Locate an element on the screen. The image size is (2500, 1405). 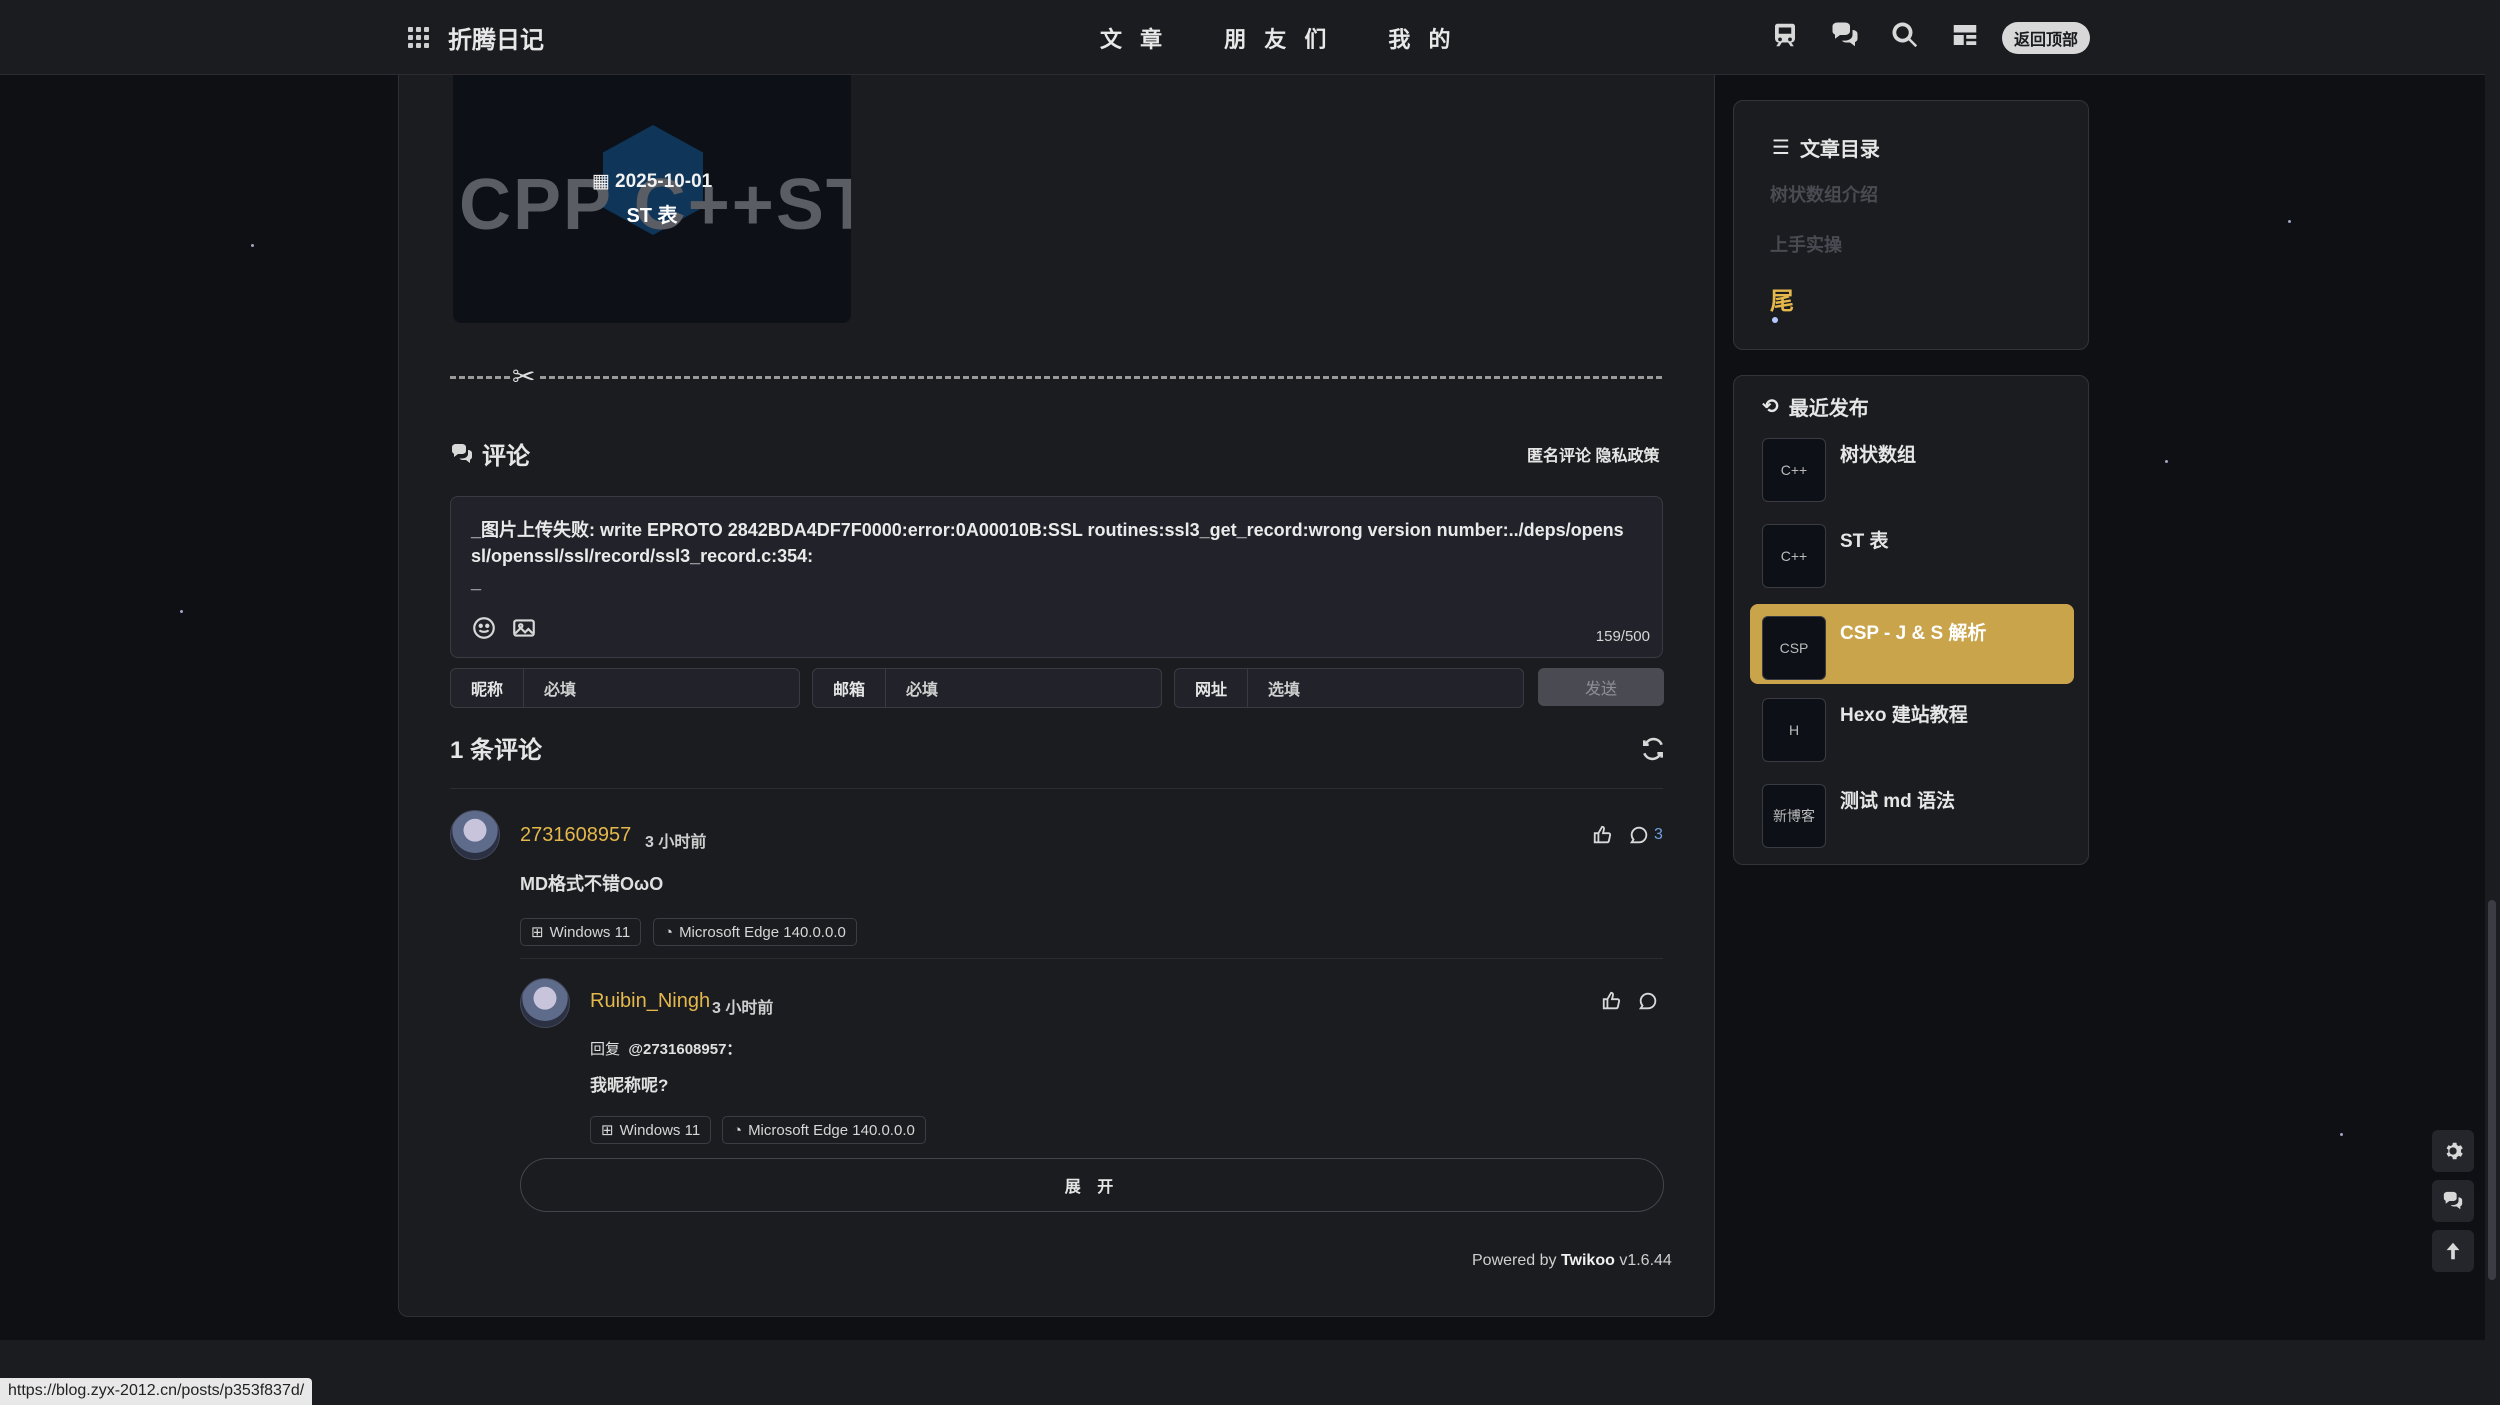
recent-item-label: ST 表 is located at coordinates (1864, 539).